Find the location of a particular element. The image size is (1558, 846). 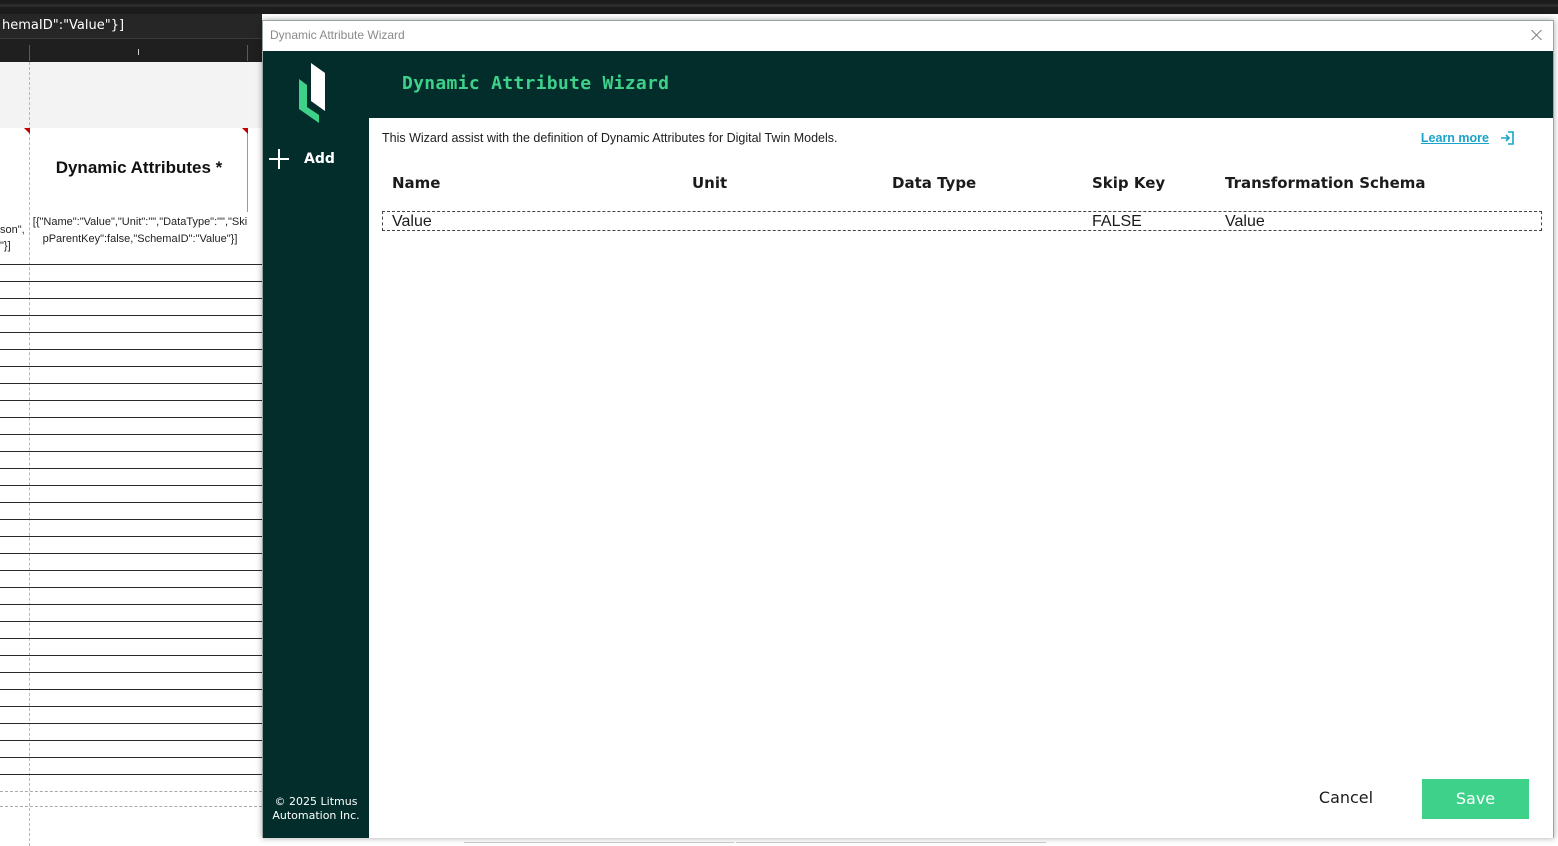

column-header-unit: Unit is located at coordinates (710, 183).